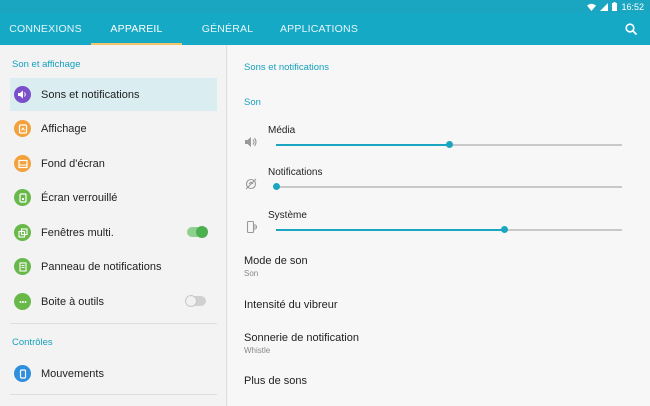 The image size is (650, 406). What do you see at coordinates (113, 163) in the screenshot?
I see `menu-item-wallpaper: Fond d'écran` at bounding box center [113, 163].